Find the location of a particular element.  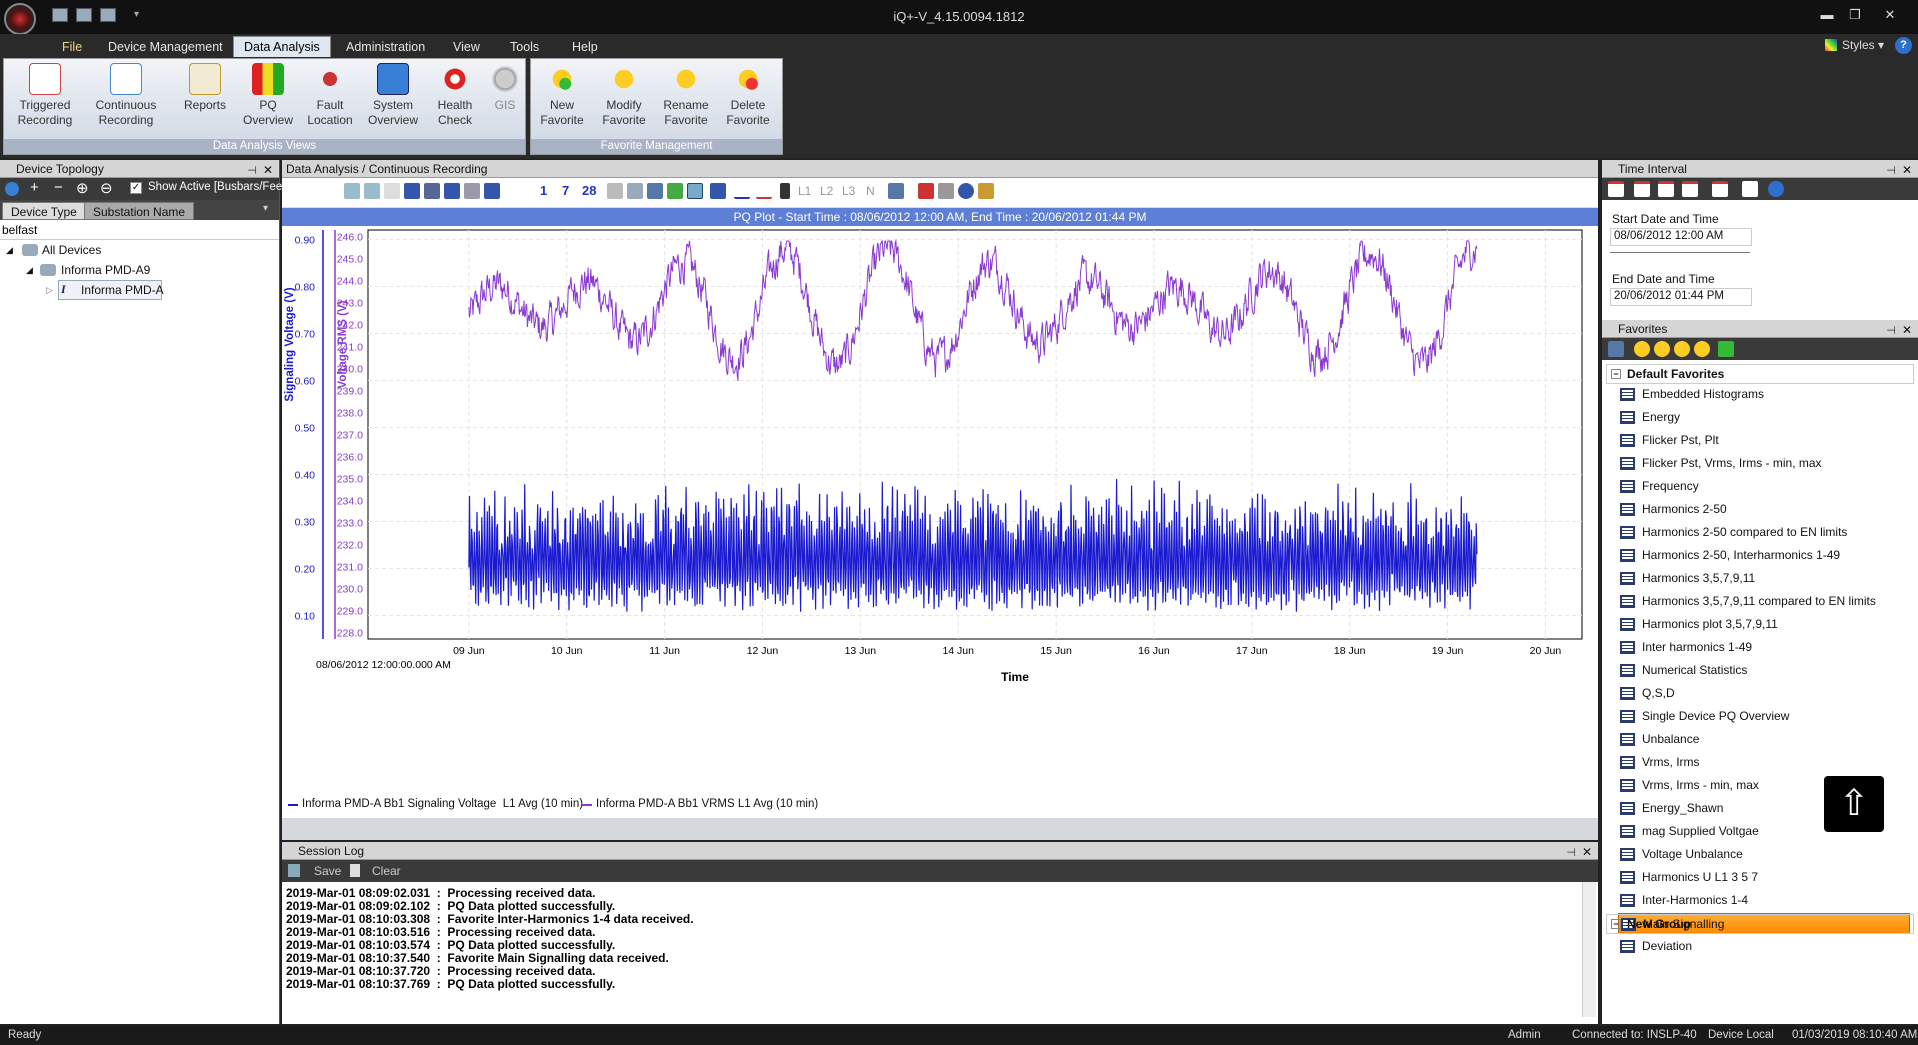

group-new-group: − New Group is located at coordinates (1760, 924).